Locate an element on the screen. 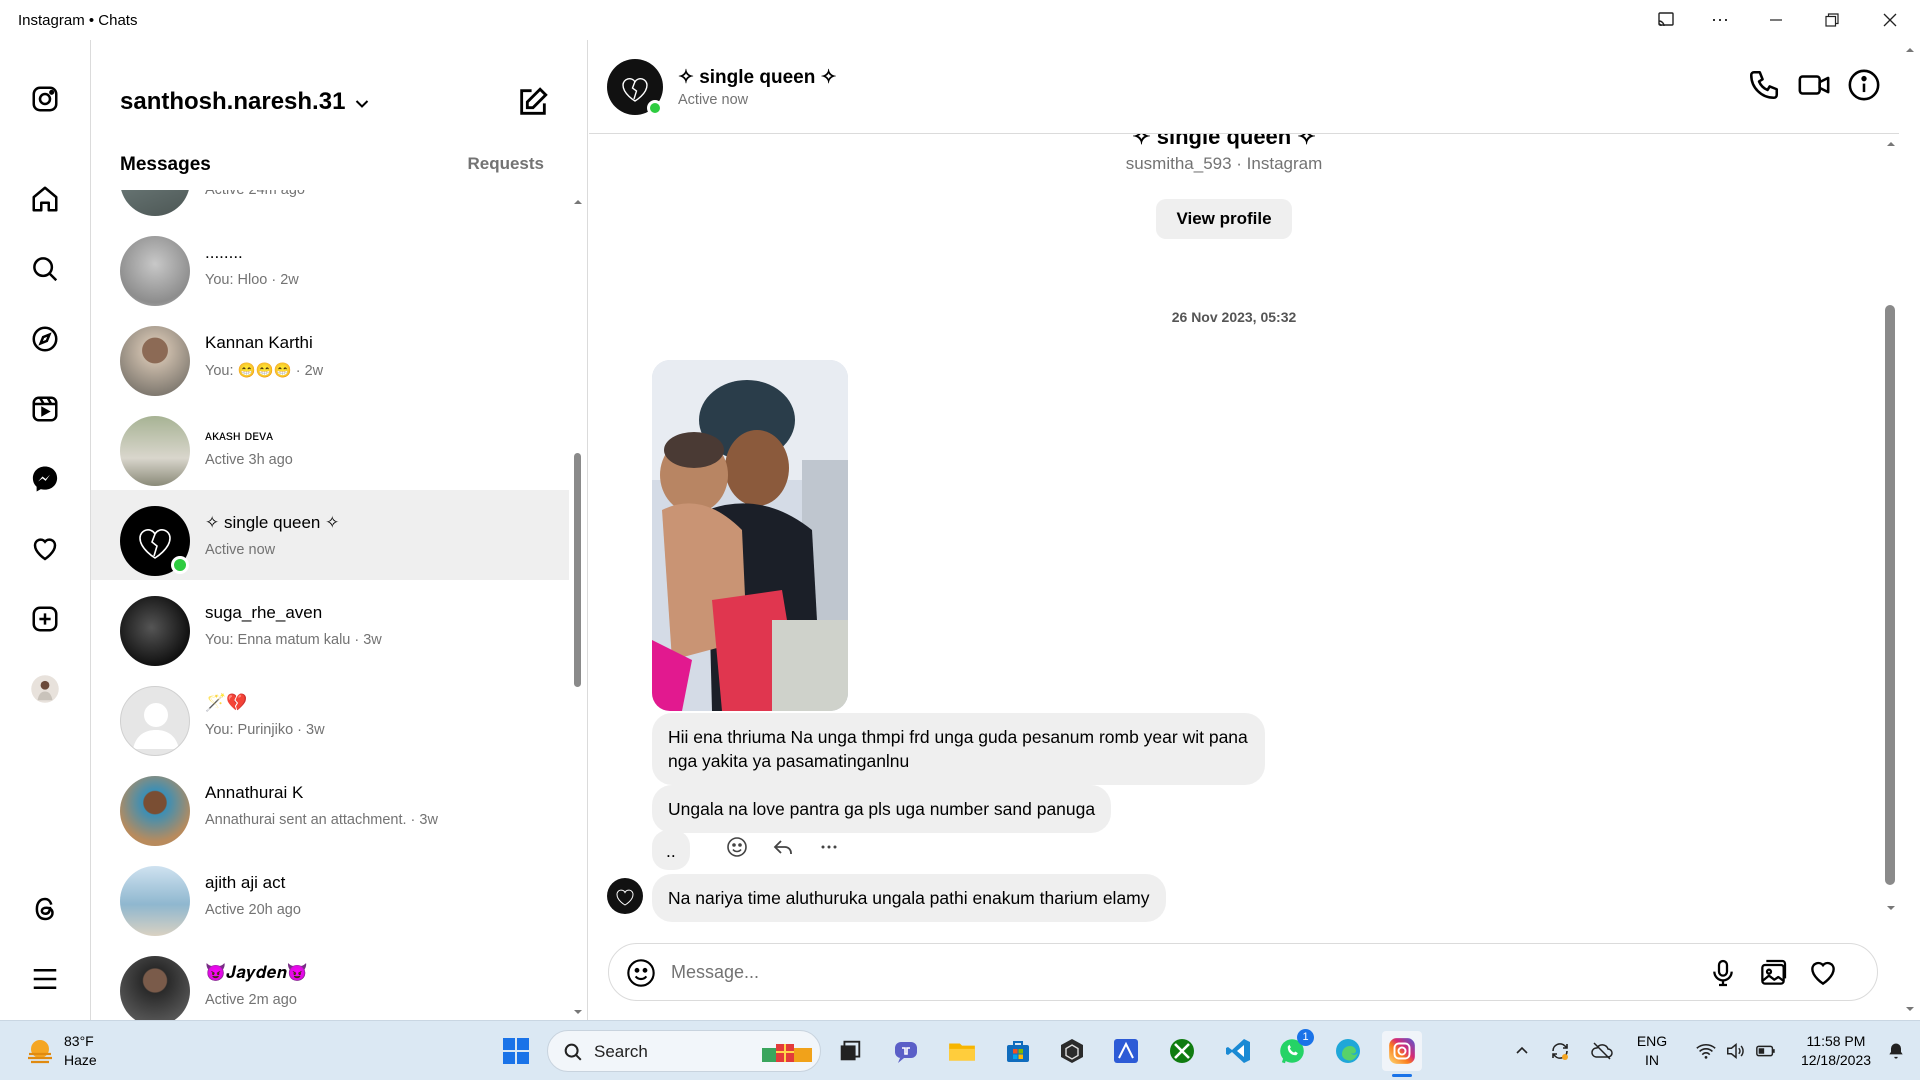 The height and width of the screenshot is (1080, 1920). reels-icon is located at coordinates (45, 409).